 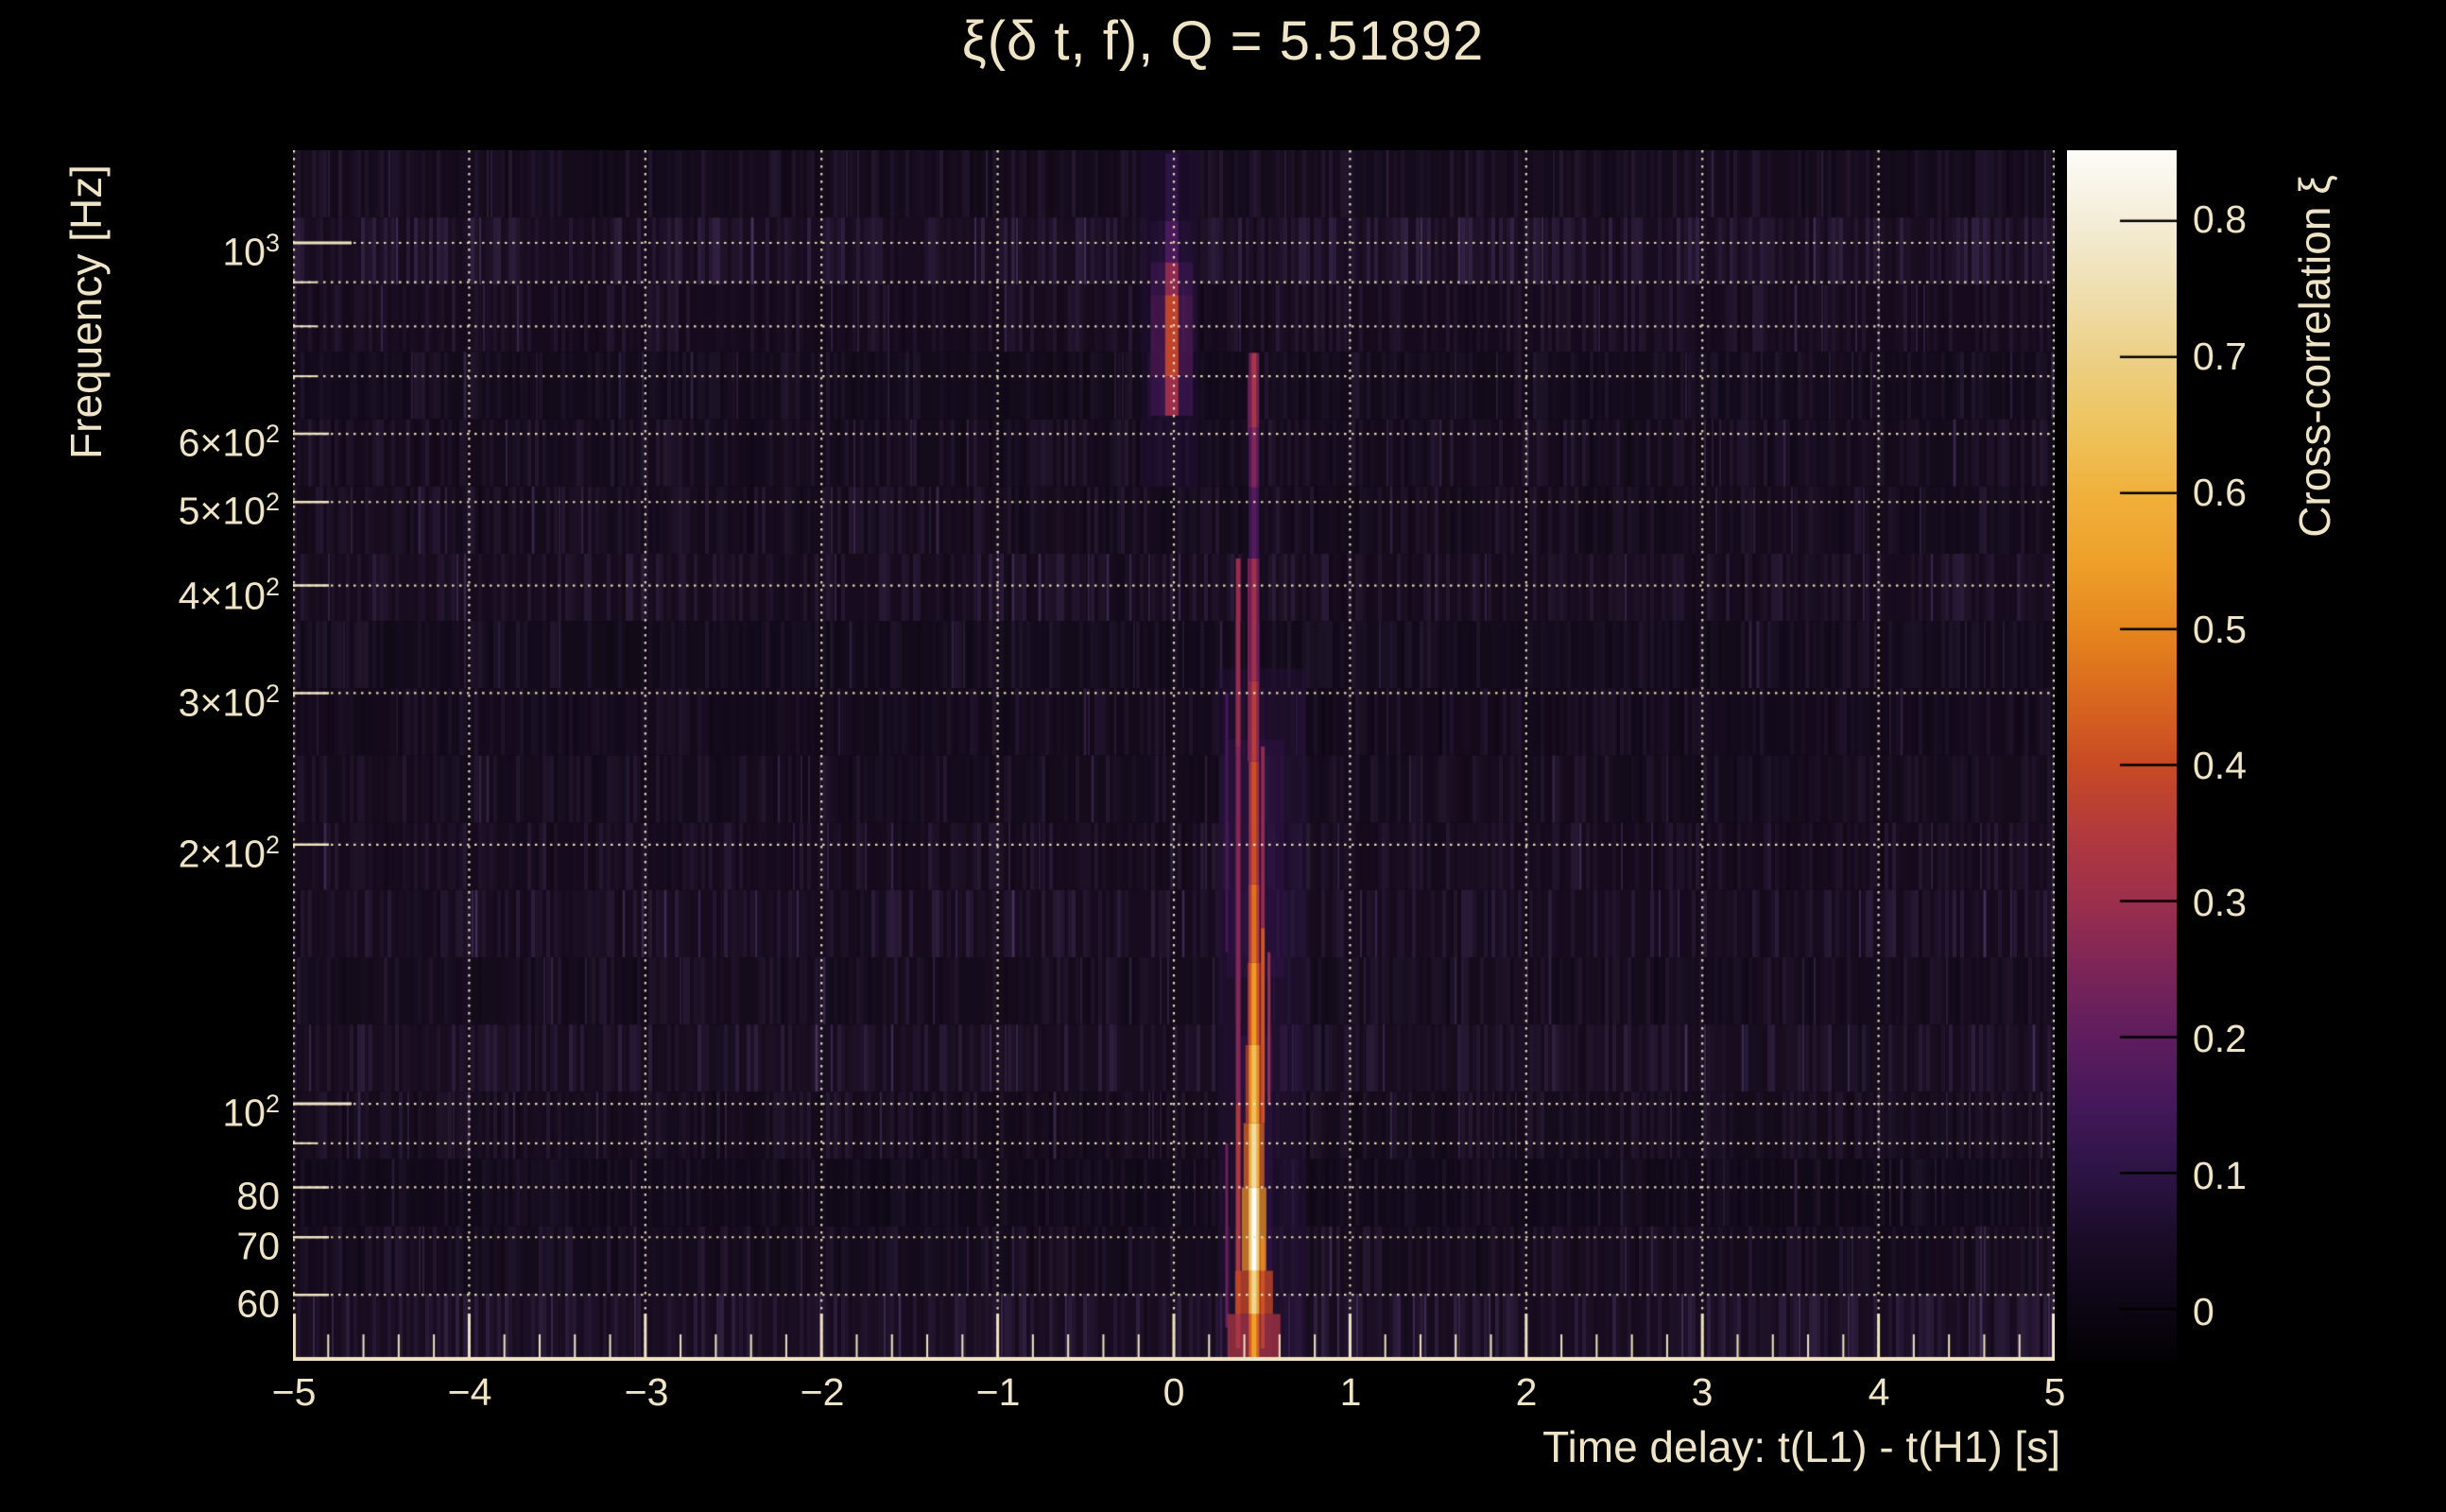 What do you see at coordinates (469, 1392) in the screenshot?
I see `x-tick-label: −4` at bounding box center [469, 1392].